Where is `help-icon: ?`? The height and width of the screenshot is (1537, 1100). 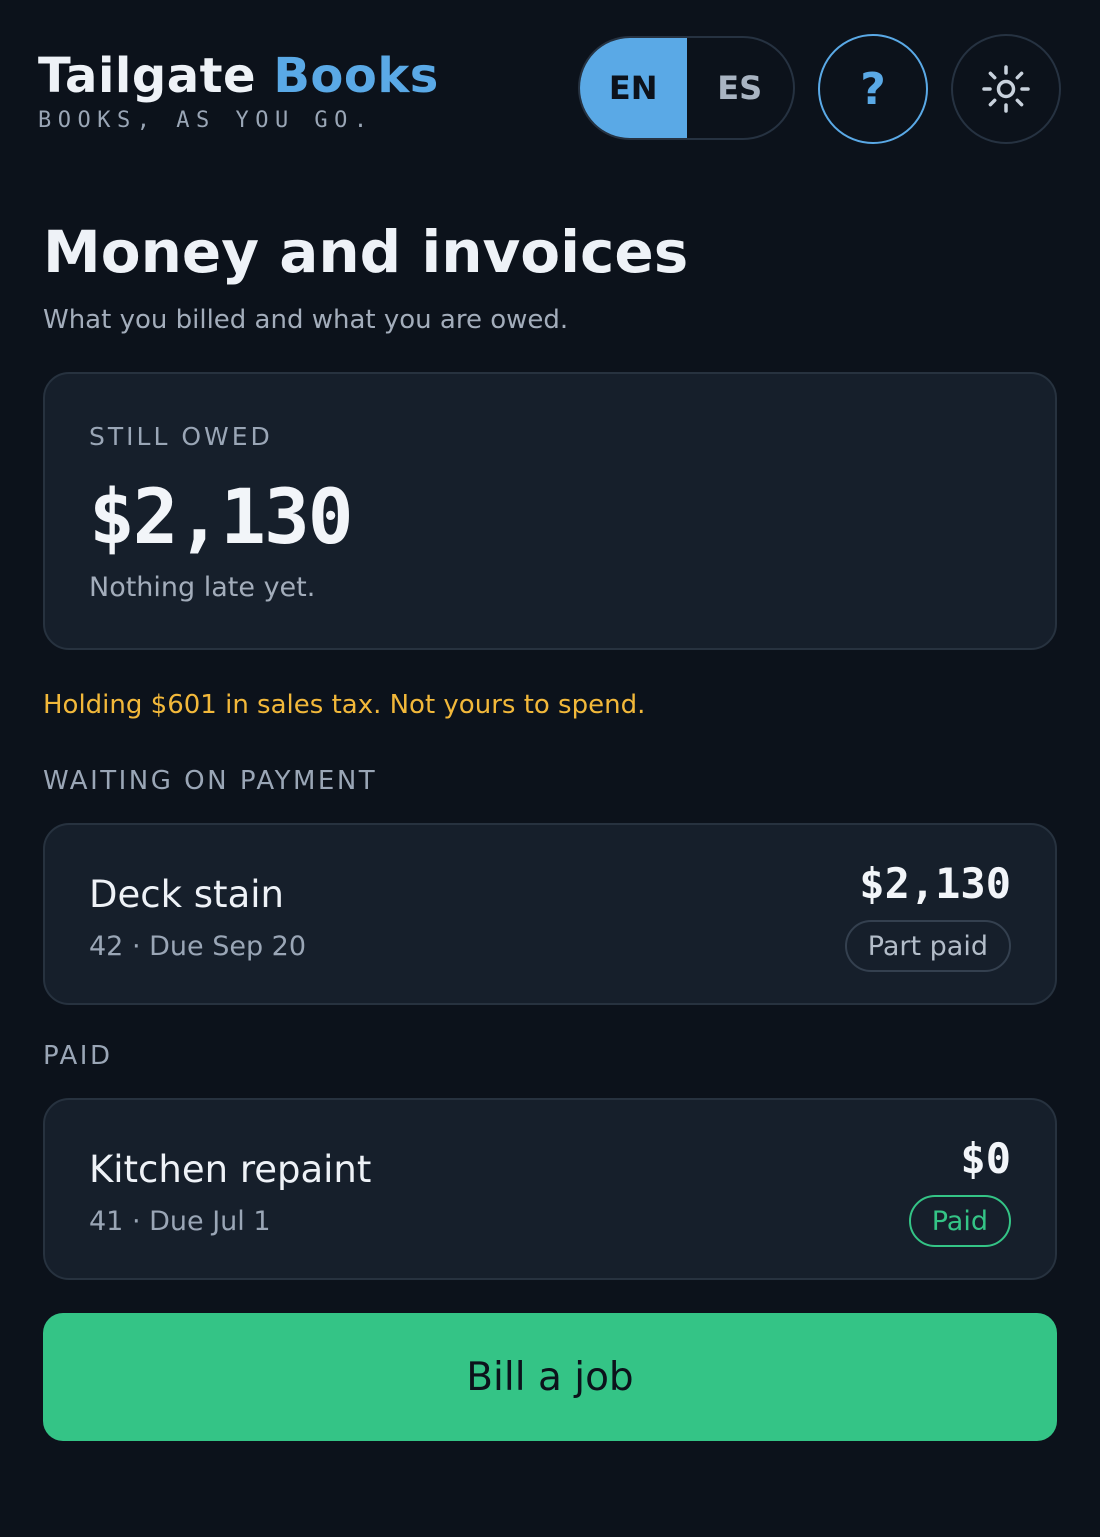 help-icon: ? is located at coordinates (873, 89).